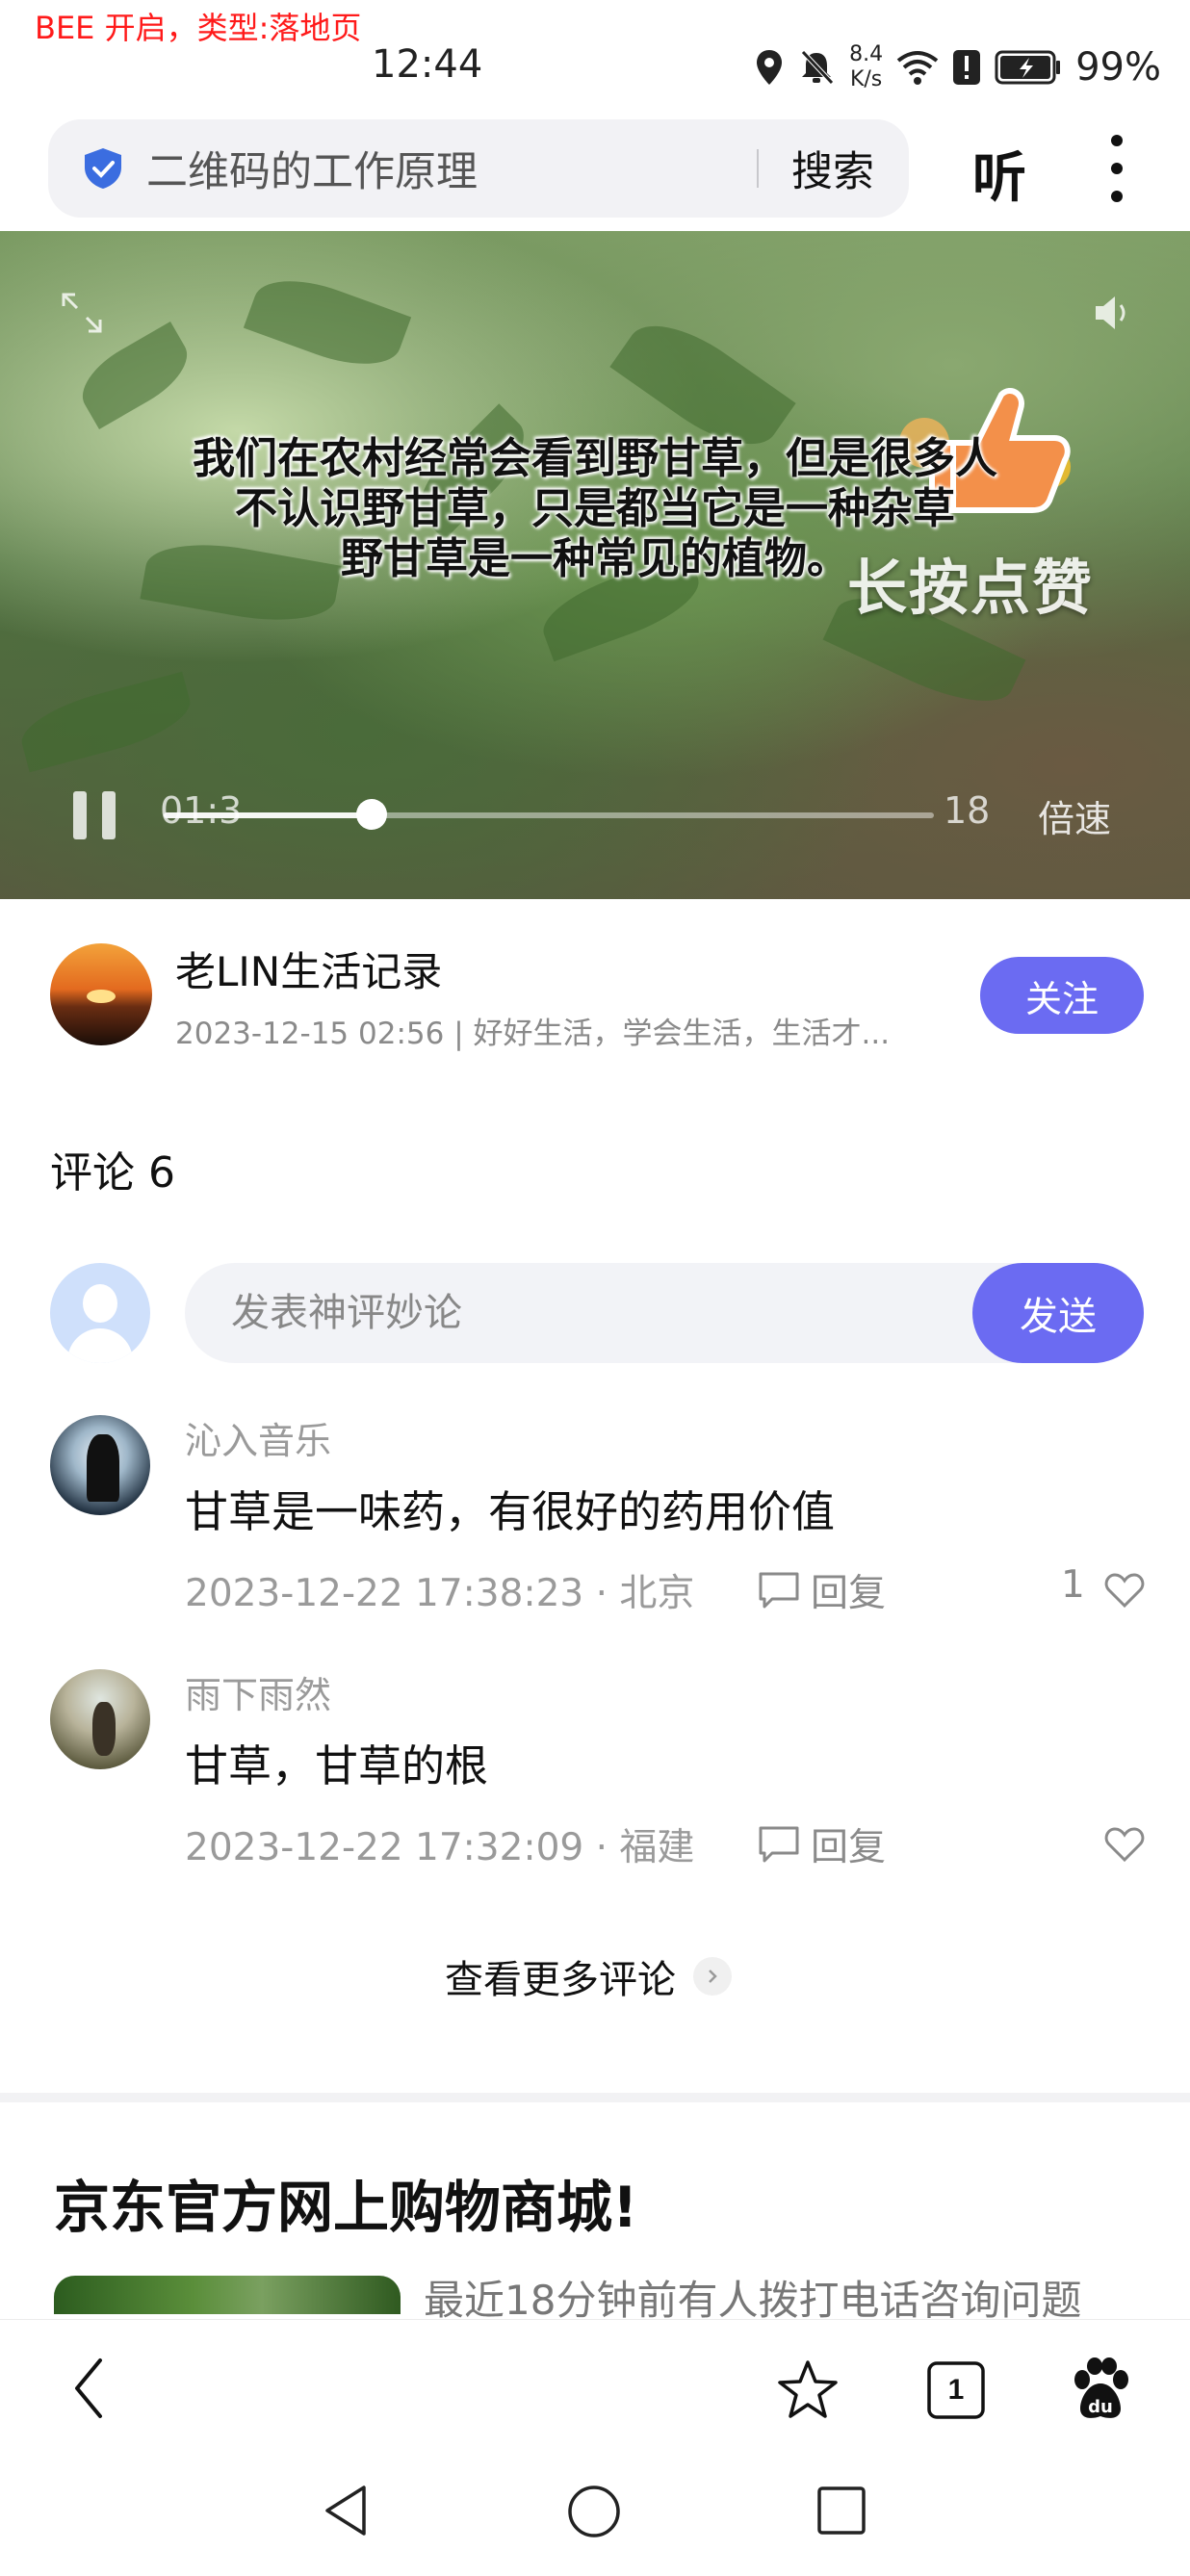  What do you see at coordinates (770, 67) in the screenshot?
I see `location-icon` at bounding box center [770, 67].